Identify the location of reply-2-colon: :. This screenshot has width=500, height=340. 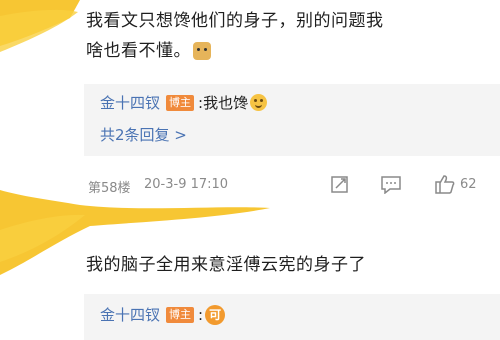
(201, 314).